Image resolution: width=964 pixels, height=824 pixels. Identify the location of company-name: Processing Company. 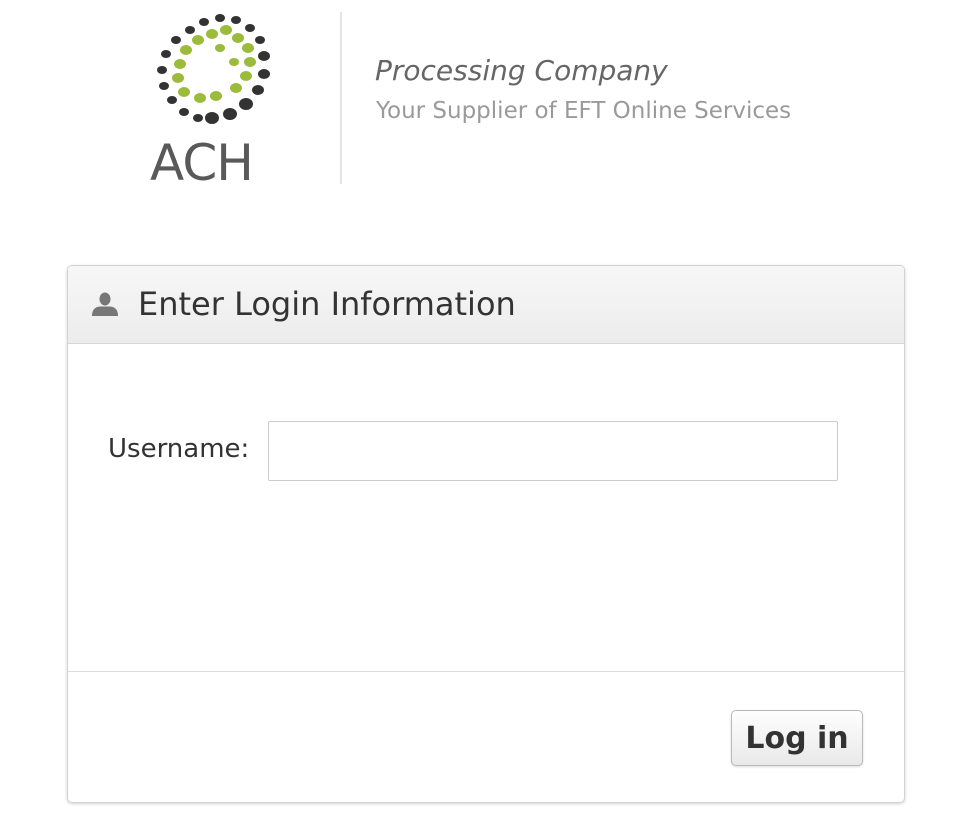
(521, 70).